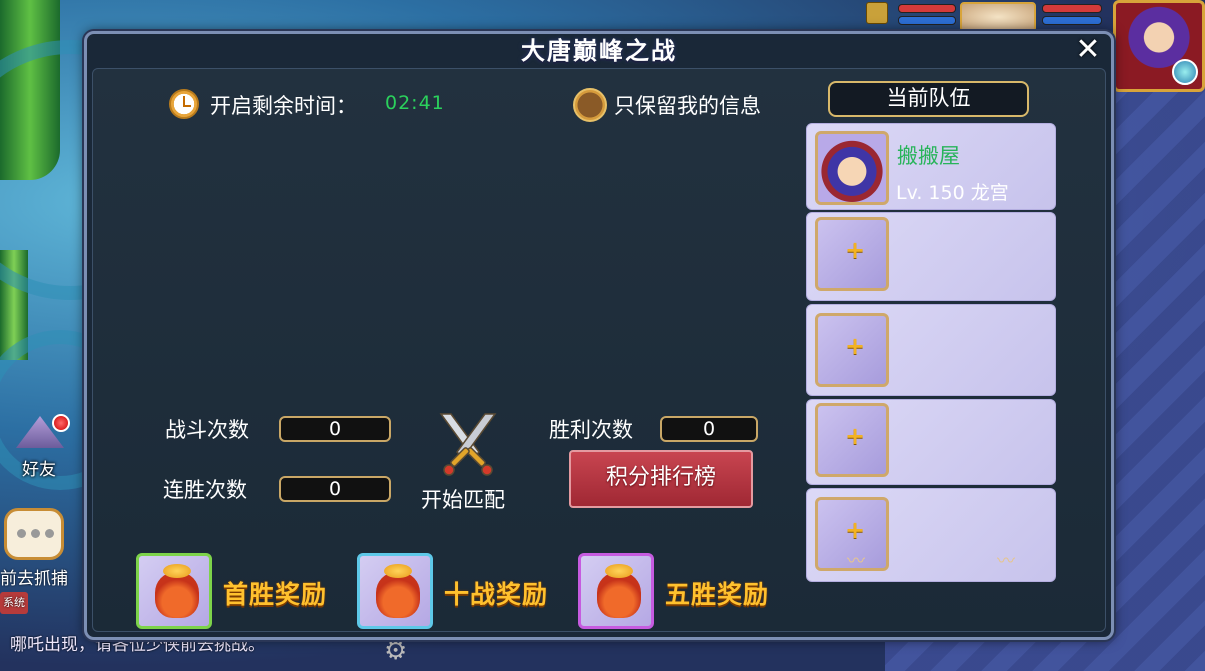 This screenshot has width=1205, height=671. What do you see at coordinates (927, 20) in the screenshot?
I see `mp-bar` at bounding box center [927, 20].